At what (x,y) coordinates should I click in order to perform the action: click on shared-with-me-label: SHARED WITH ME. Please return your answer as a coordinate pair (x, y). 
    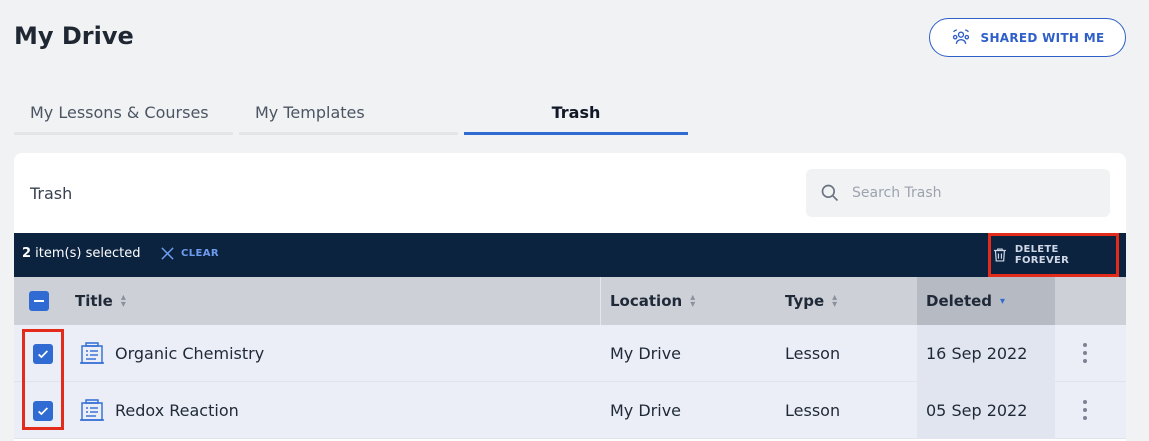
    Looking at the image, I should click on (1042, 37).